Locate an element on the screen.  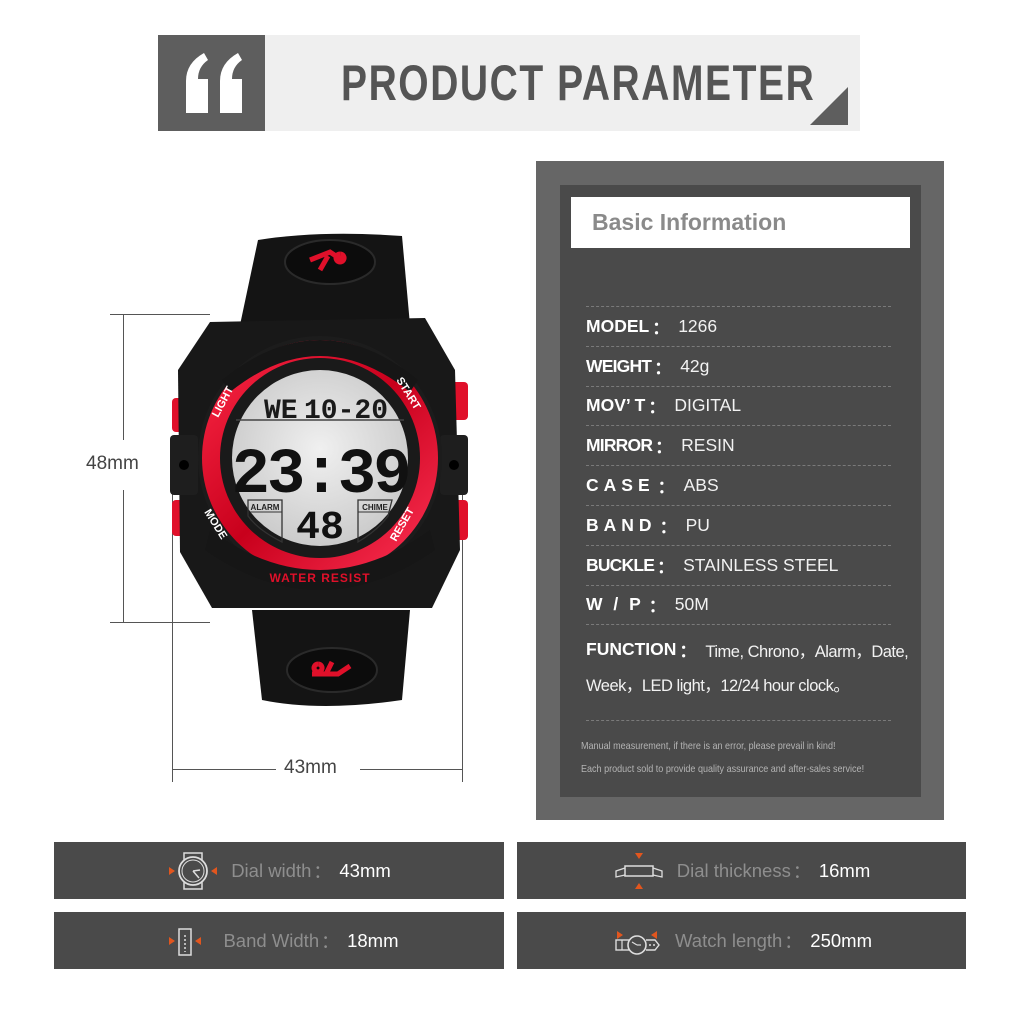
band-width-icon is located at coordinates (185, 941).